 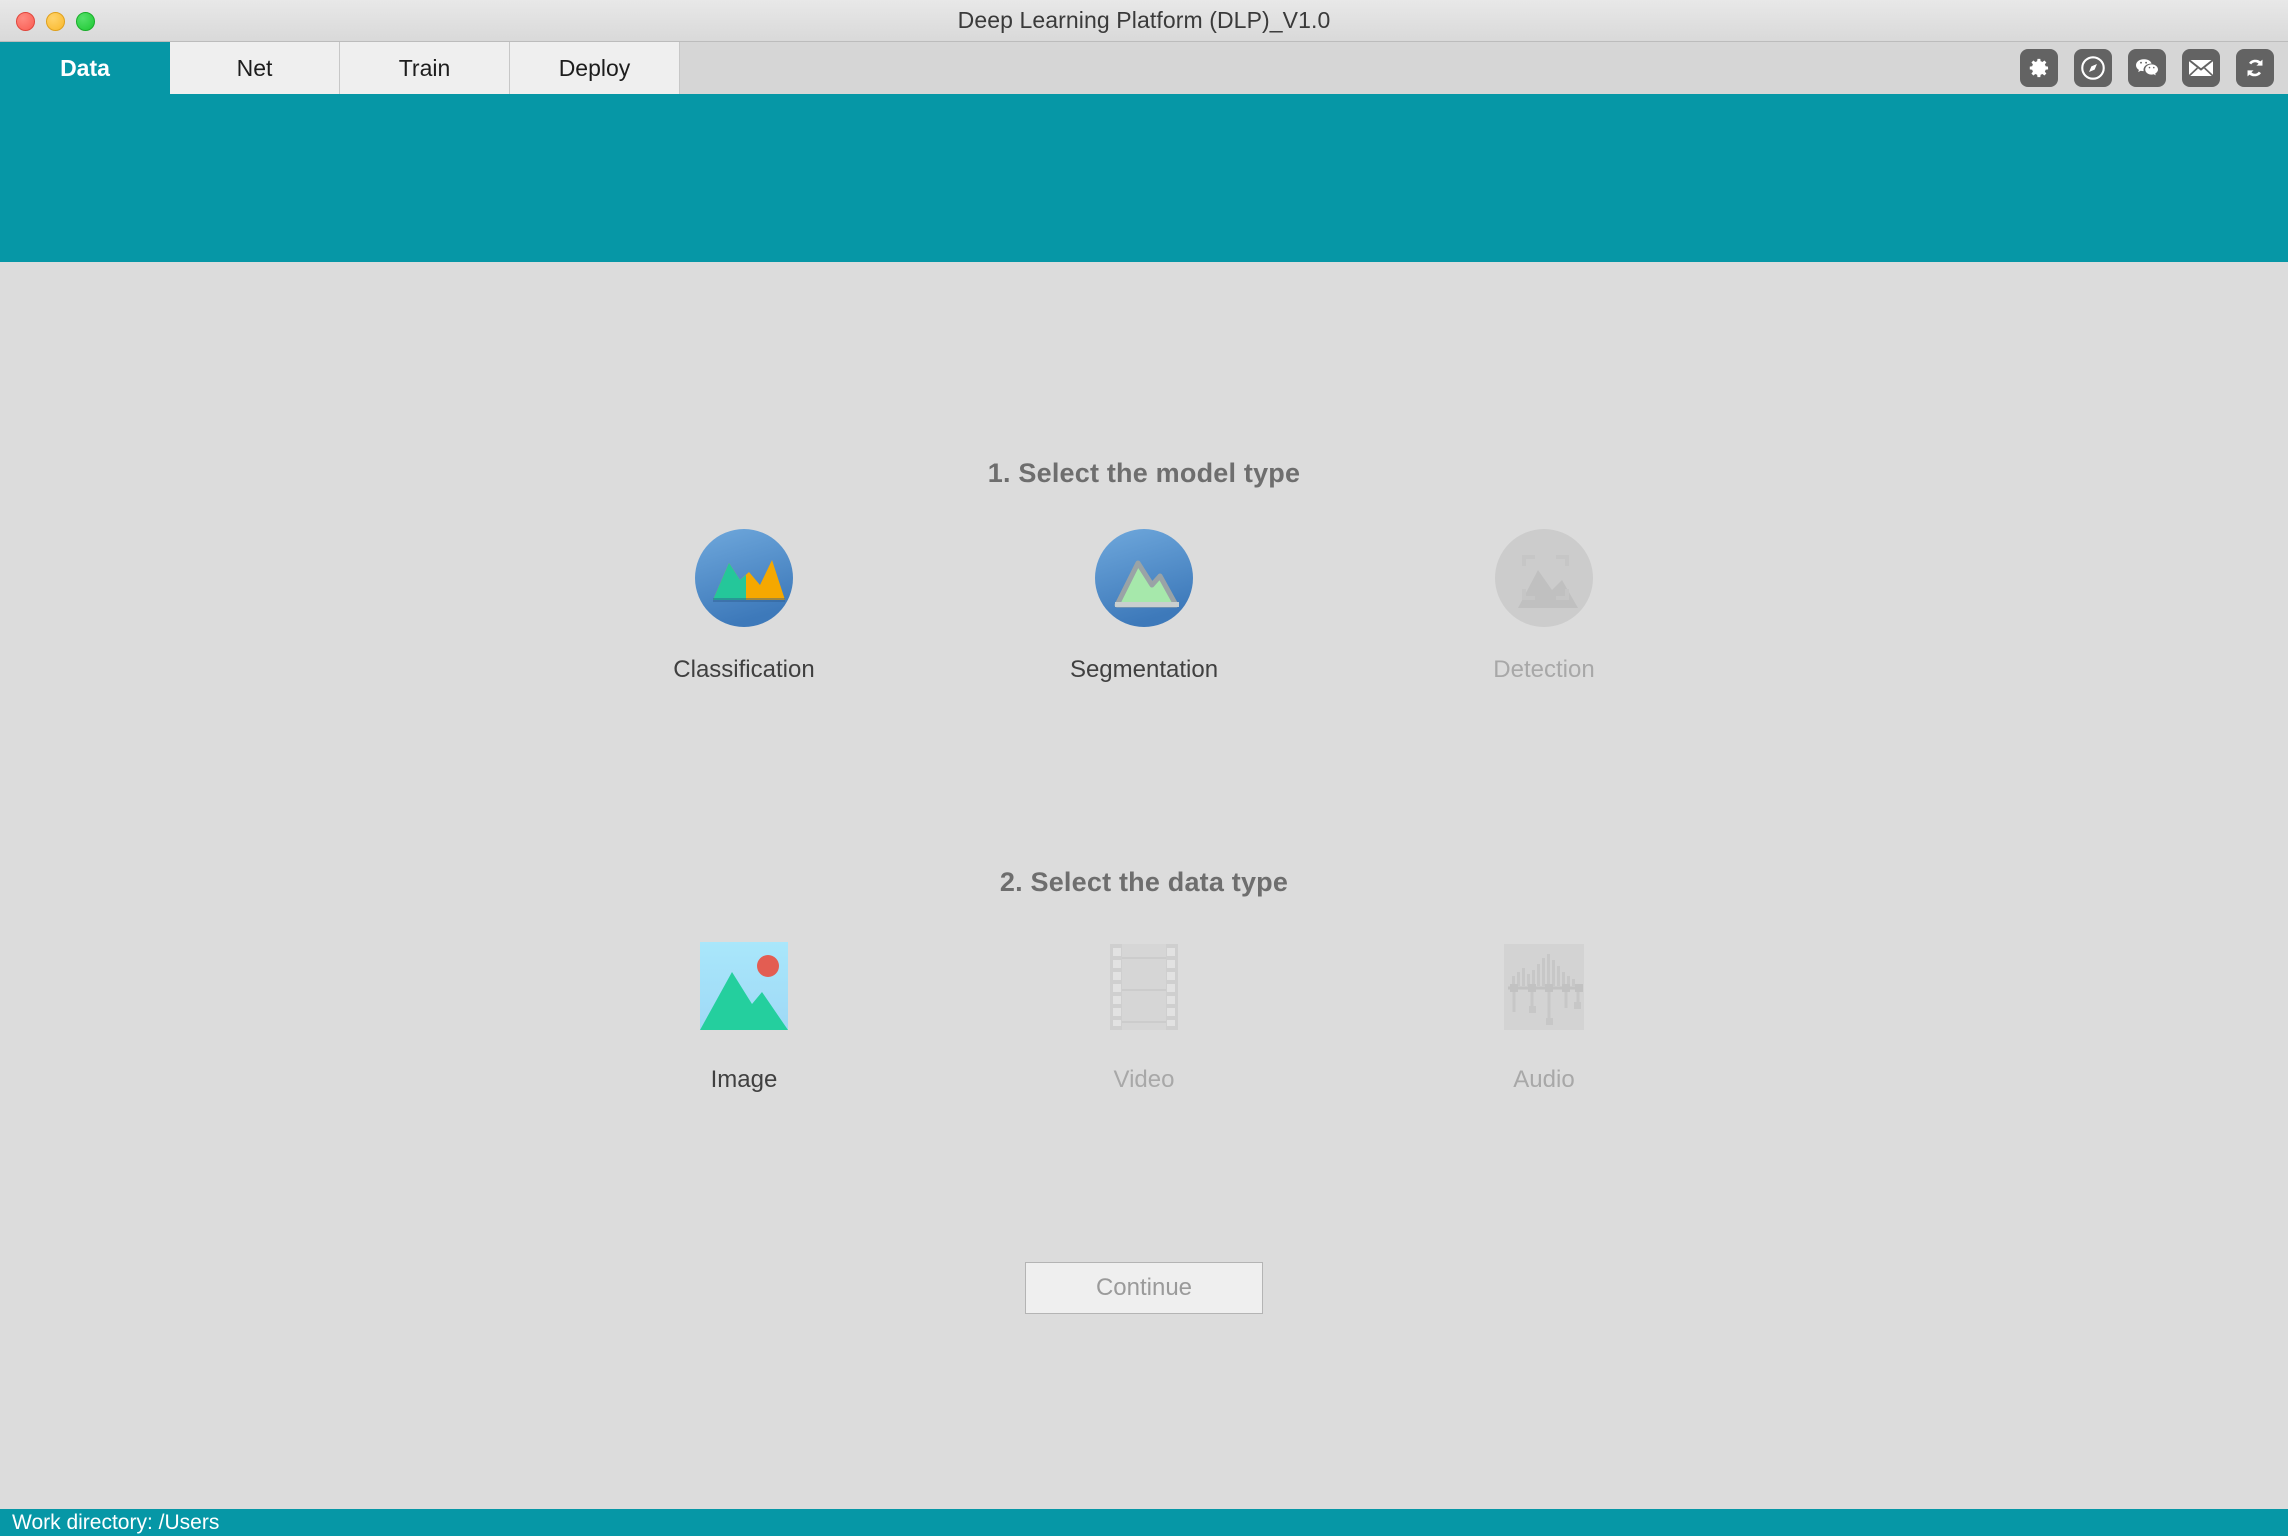 What do you see at coordinates (116, 1522) in the screenshot?
I see `work-directory-status: Work directory: /Users` at bounding box center [116, 1522].